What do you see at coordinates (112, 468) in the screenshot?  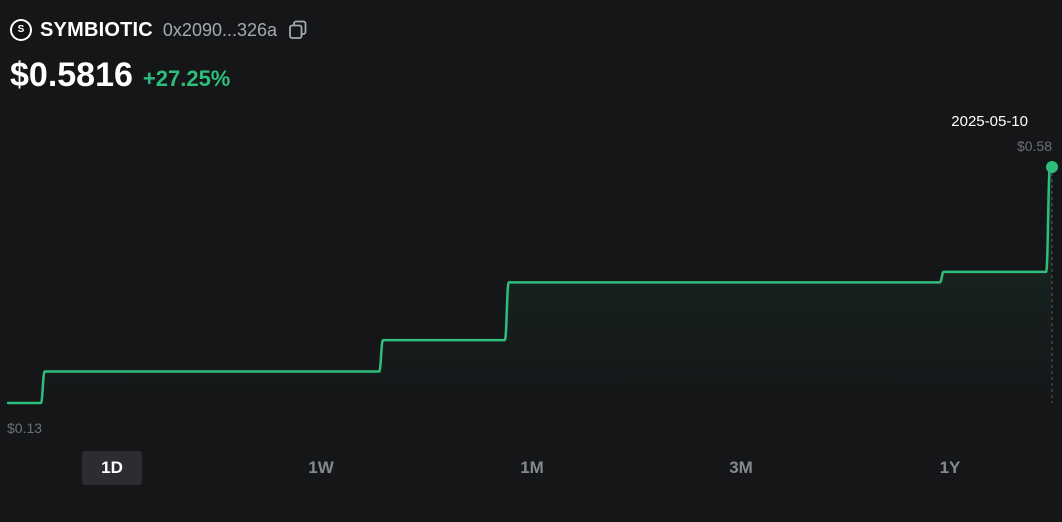 I see `range-tab-1d: 1D` at bounding box center [112, 468].